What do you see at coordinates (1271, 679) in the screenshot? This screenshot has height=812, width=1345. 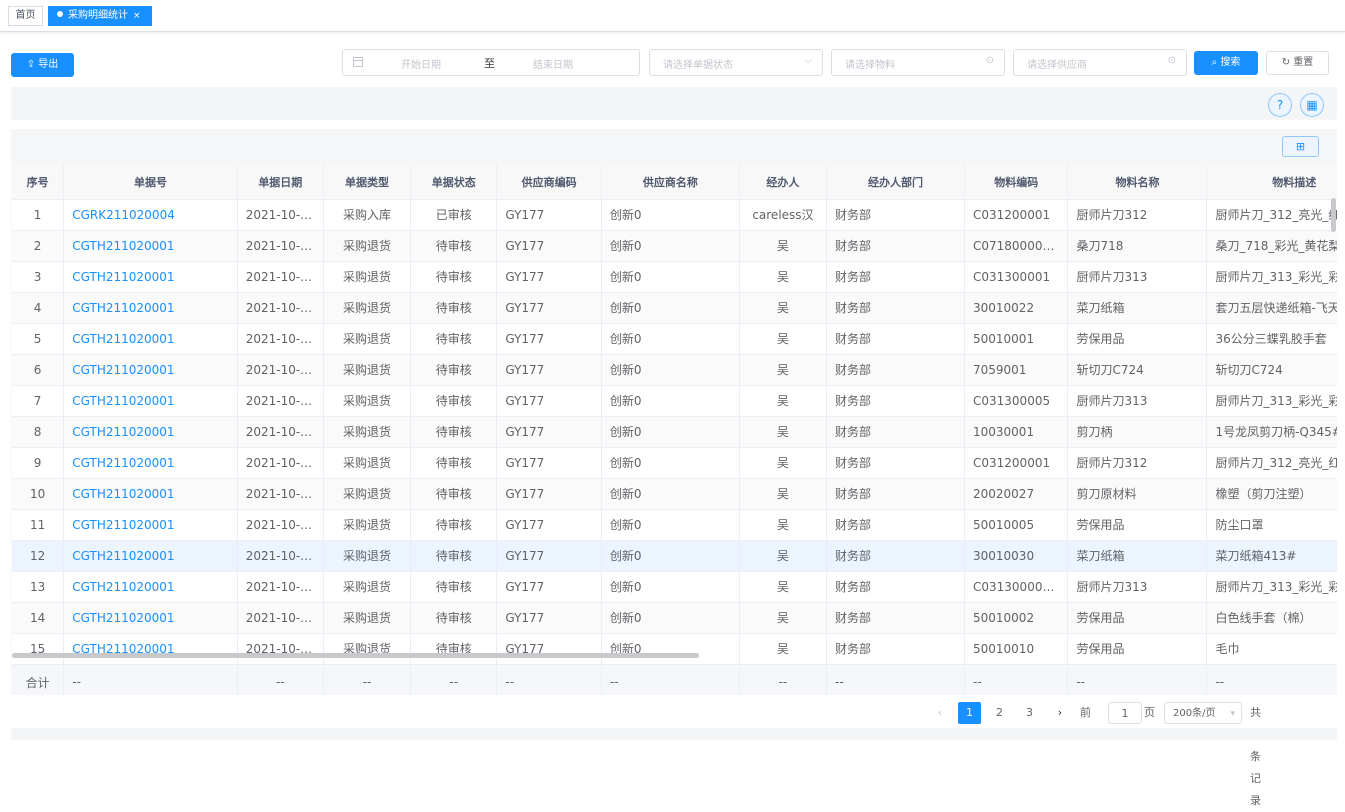 I see `footer-cell: --` at bounding box center [1271, 679].